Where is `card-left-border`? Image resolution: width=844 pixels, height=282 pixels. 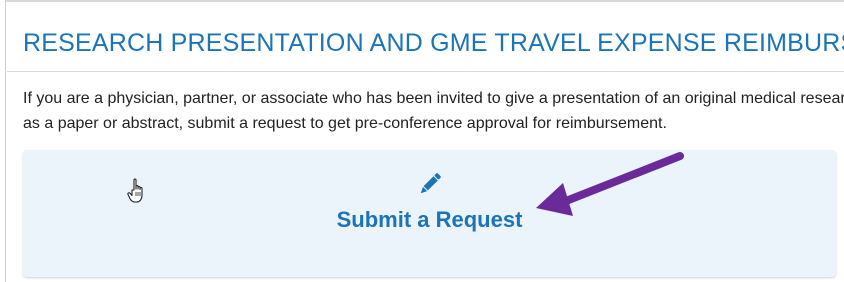 card-left-border is located at coordinates (5, 141).